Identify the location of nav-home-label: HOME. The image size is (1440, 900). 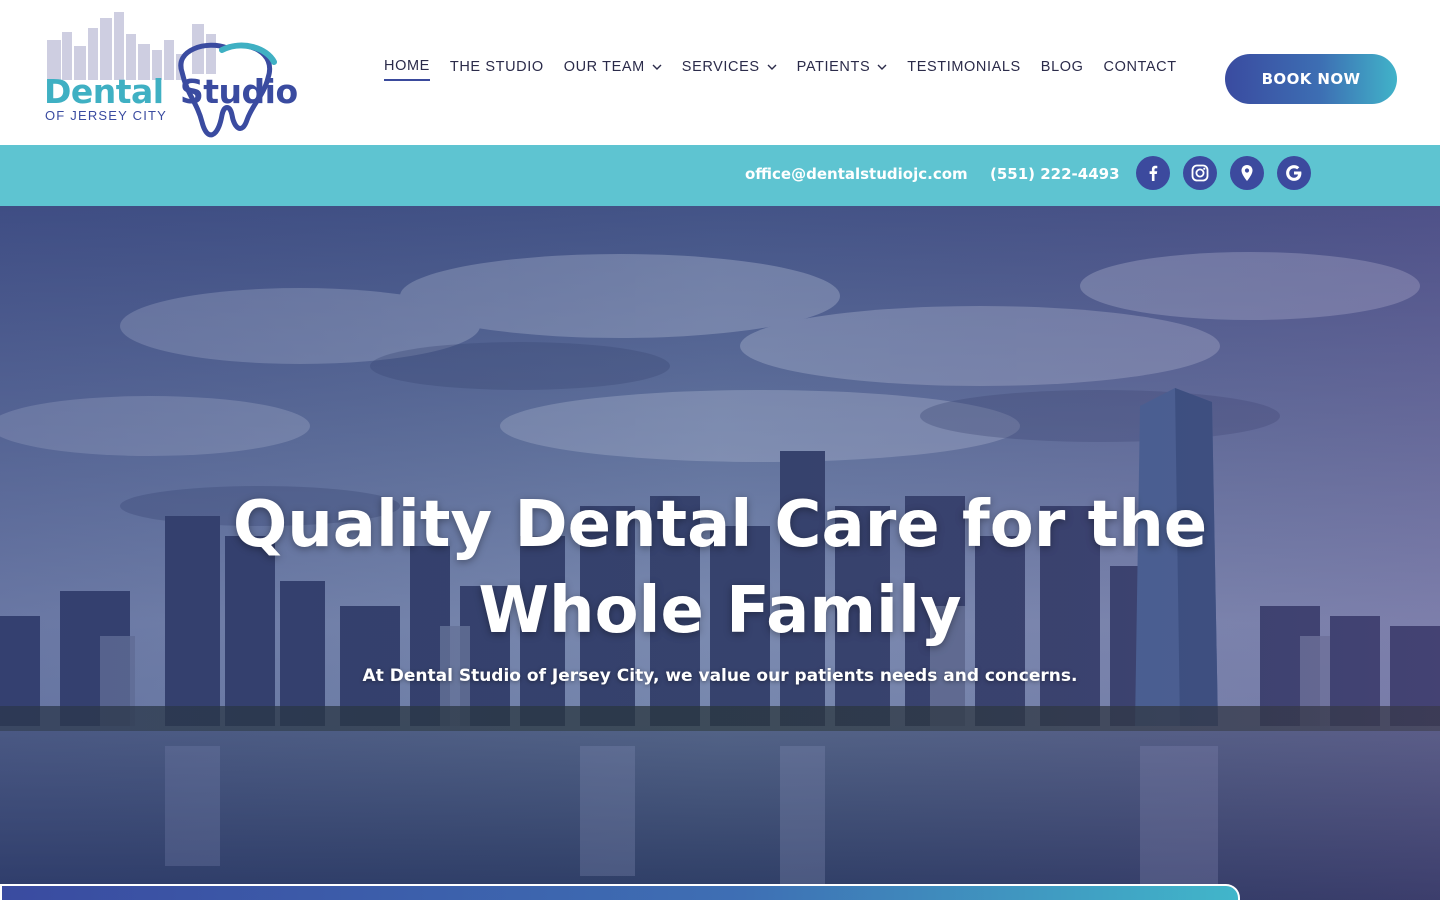
(407, 66).